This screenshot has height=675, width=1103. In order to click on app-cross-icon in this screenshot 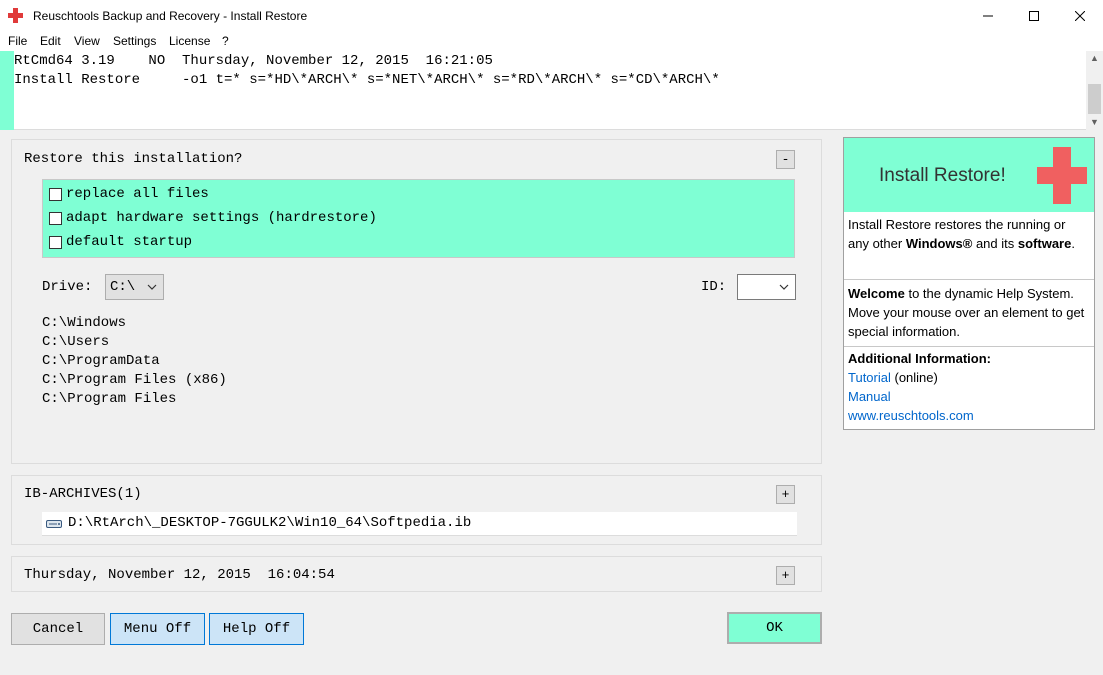, I will do `click(15, 15)`.